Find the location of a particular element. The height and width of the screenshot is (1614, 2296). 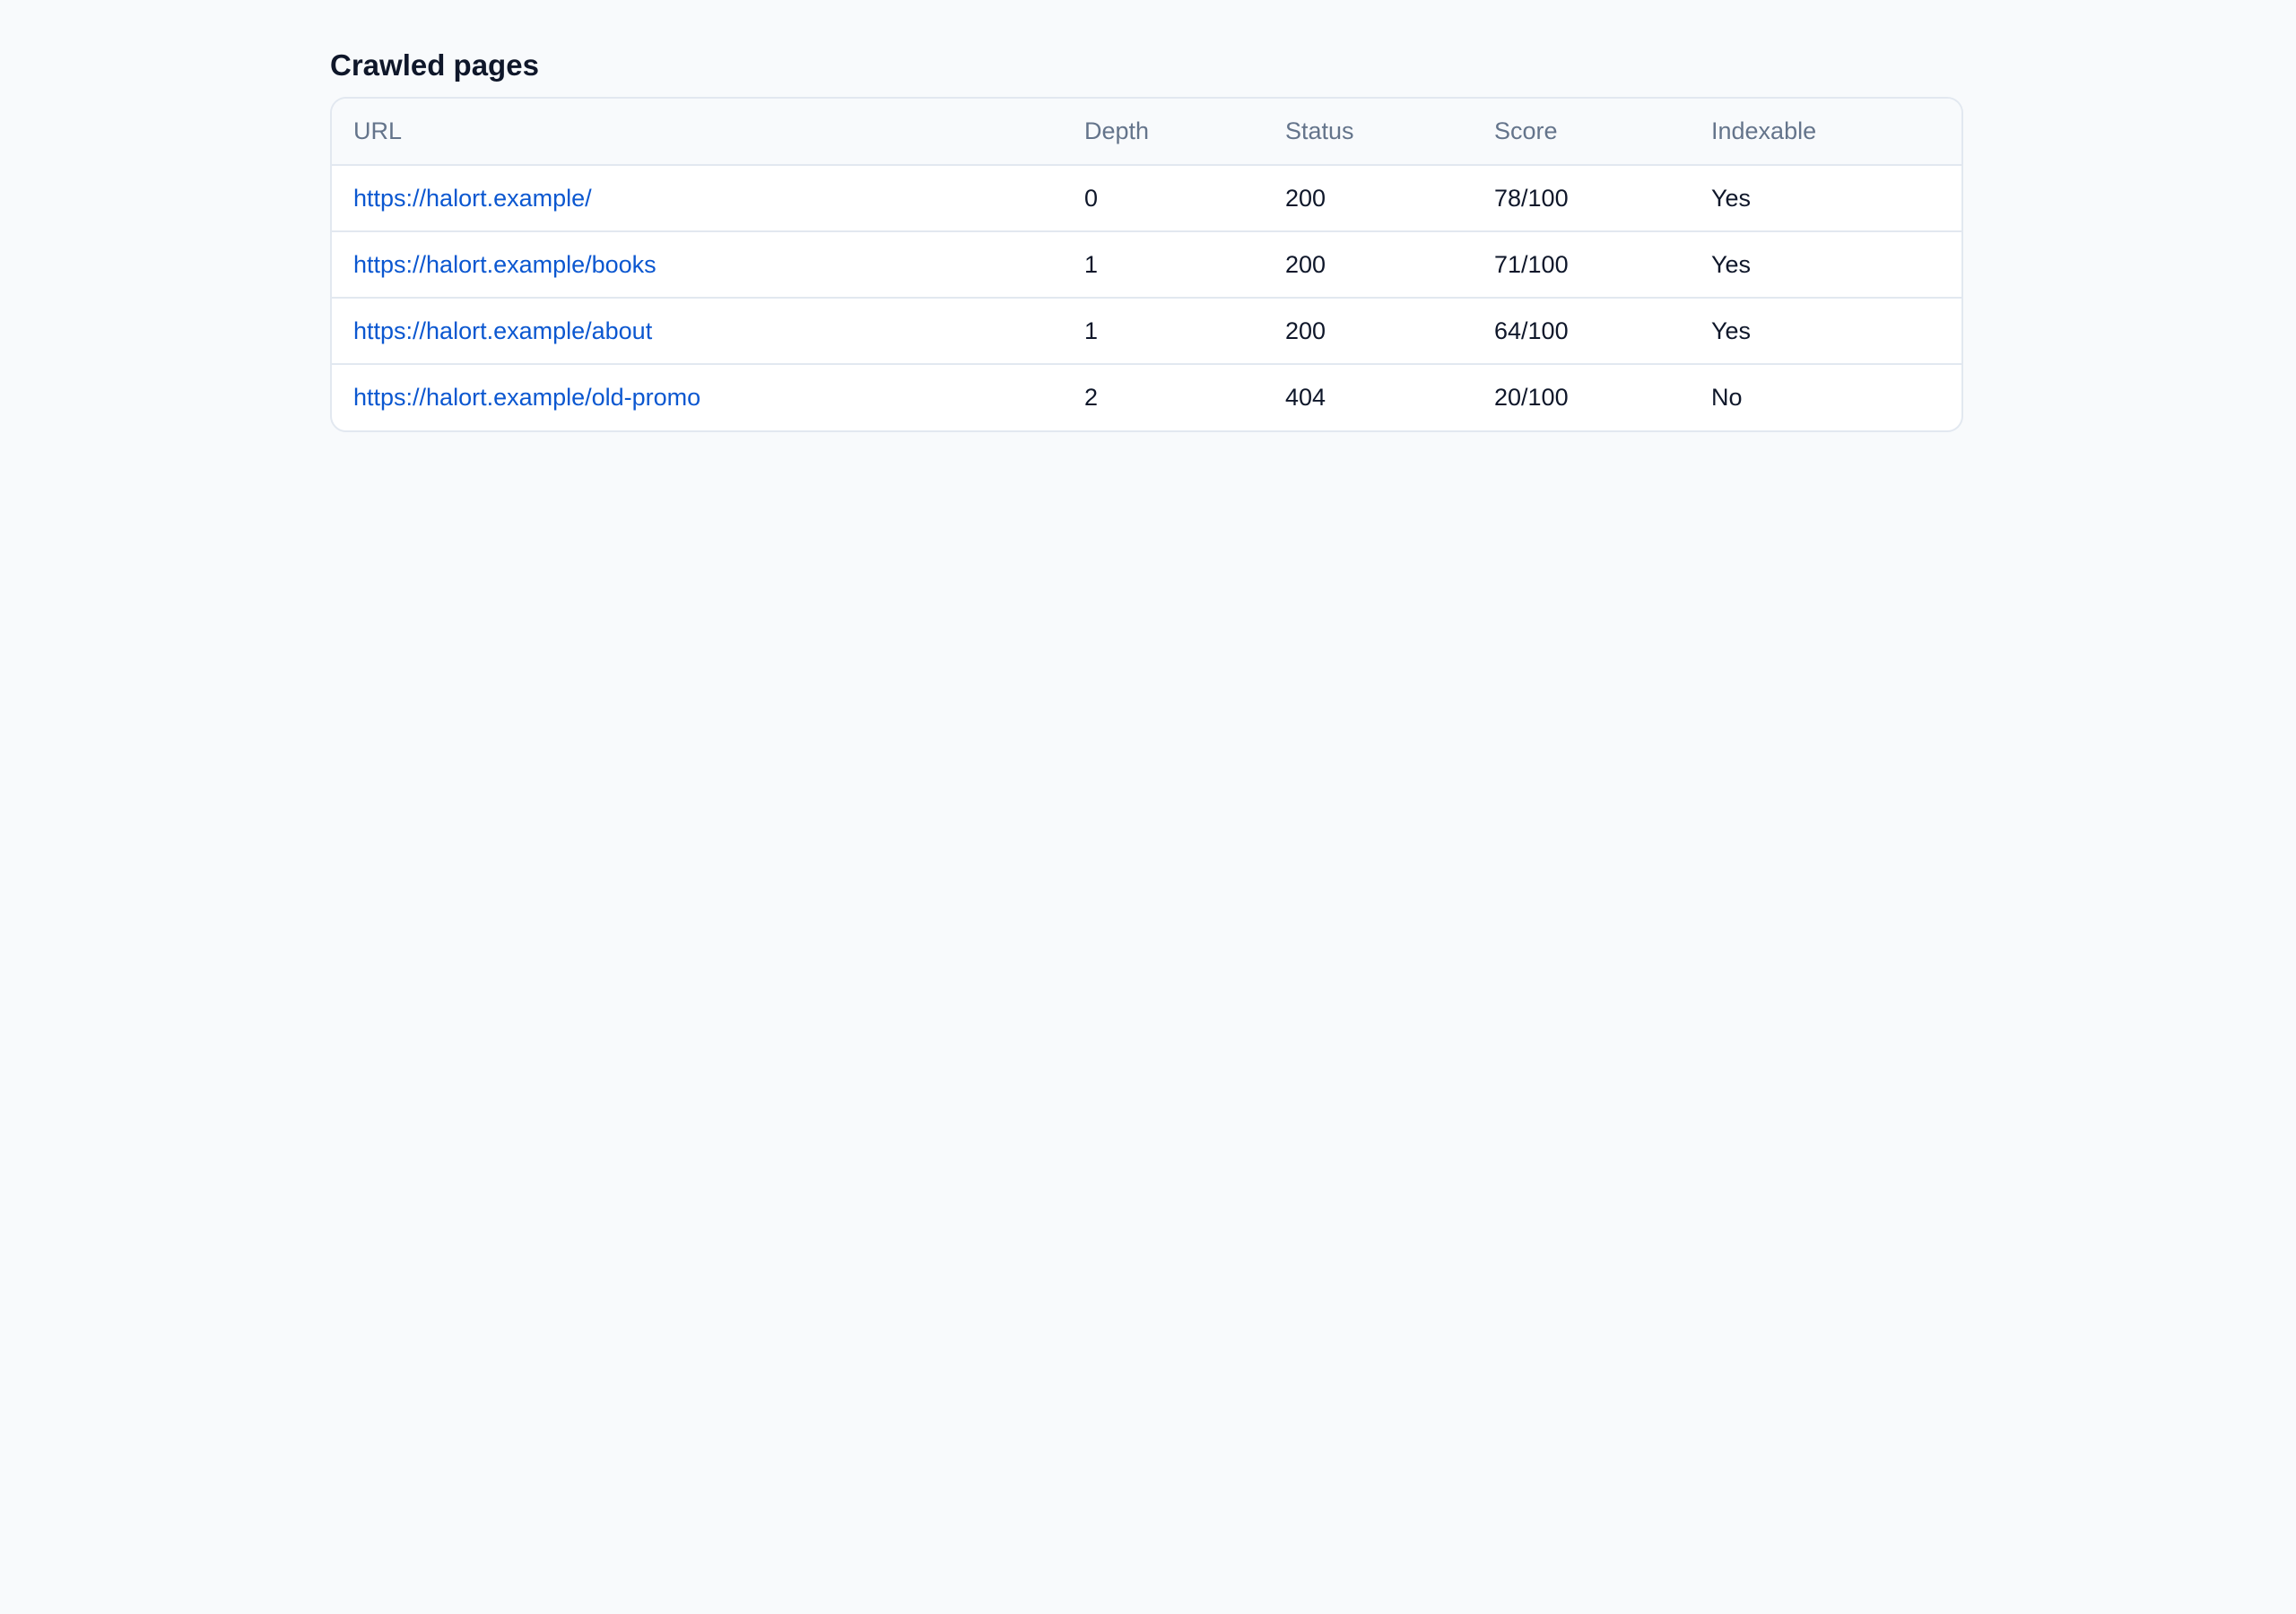

page-title: Crawled pages is located at coordinates (434, 65).